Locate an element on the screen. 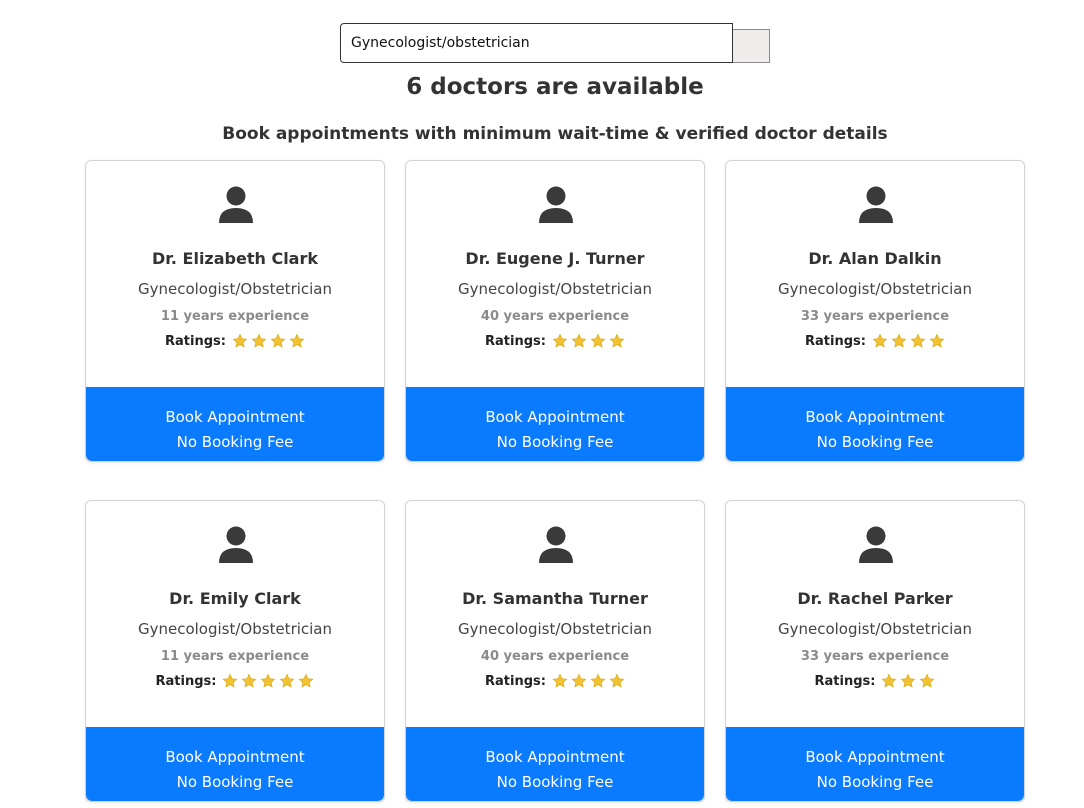 Image resolution: width=1084 pixels, height=808 pixels. search-bar is located at coordinates (555, 43).